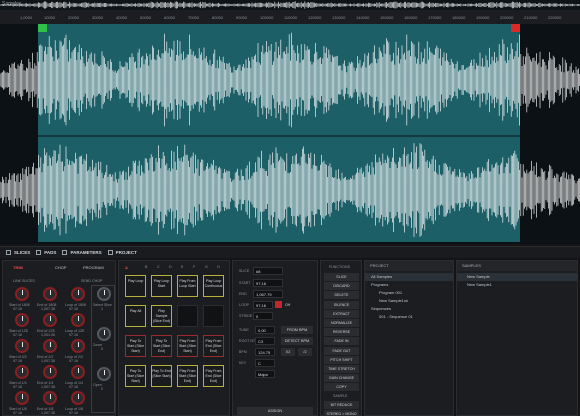 This screenshot has width=580, height=416. Describe the element at coordinates (341, 405) in the screenshot. I see `function-footer-1: BIT REDUCE` at that location.